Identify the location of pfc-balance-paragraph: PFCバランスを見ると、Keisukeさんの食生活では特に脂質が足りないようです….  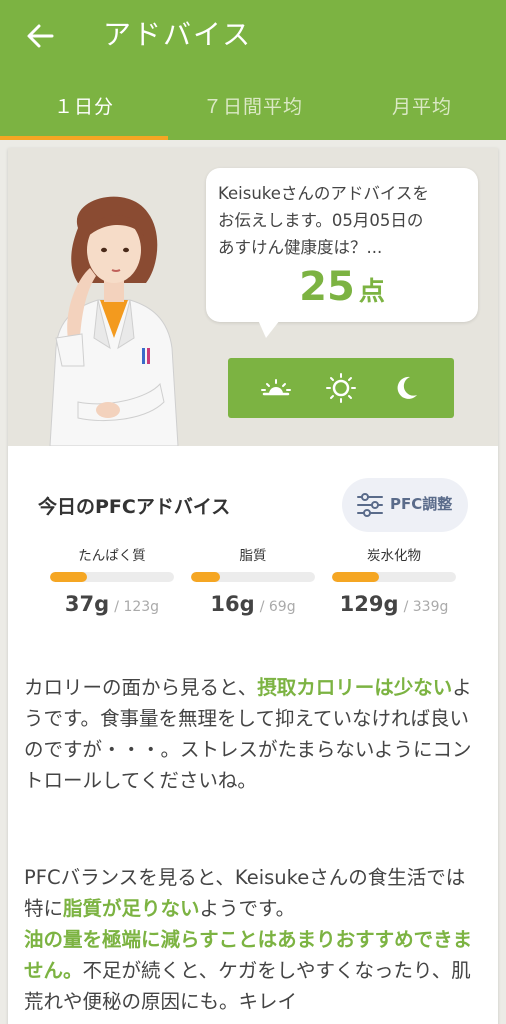
(254, 939).